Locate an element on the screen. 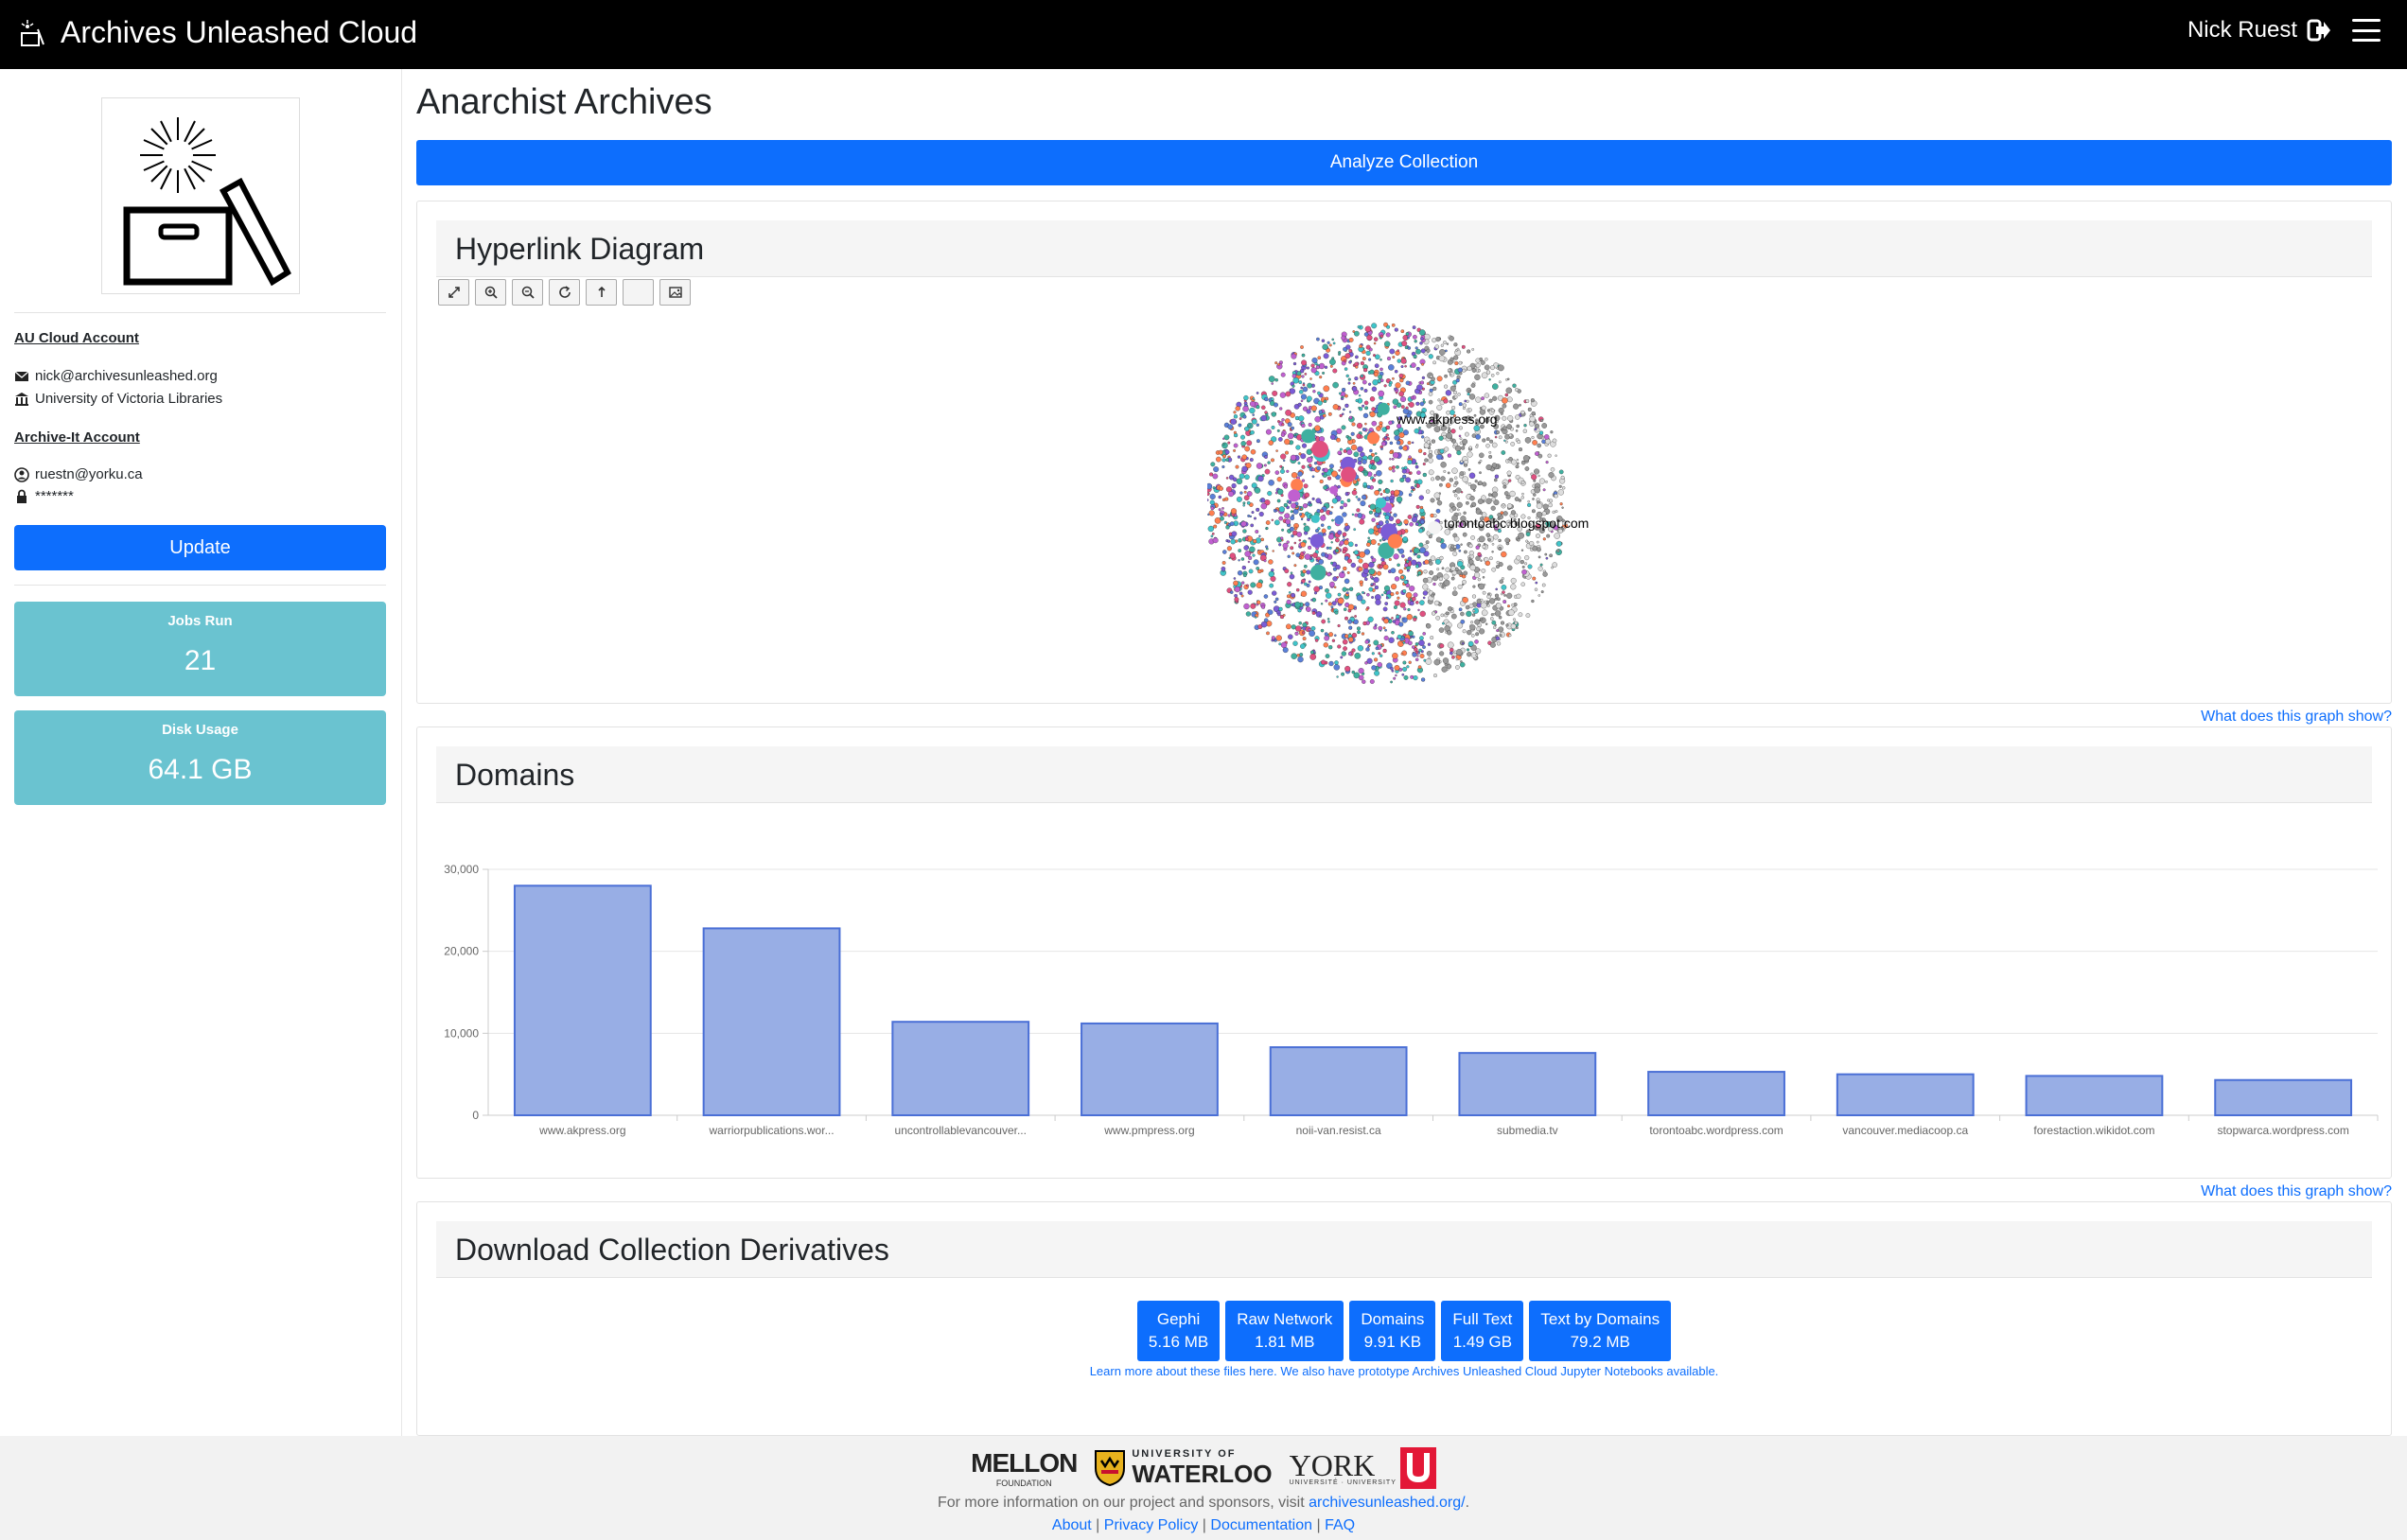  domains-help-link: What does this graph show? is located at coordinates (2296, 1191).